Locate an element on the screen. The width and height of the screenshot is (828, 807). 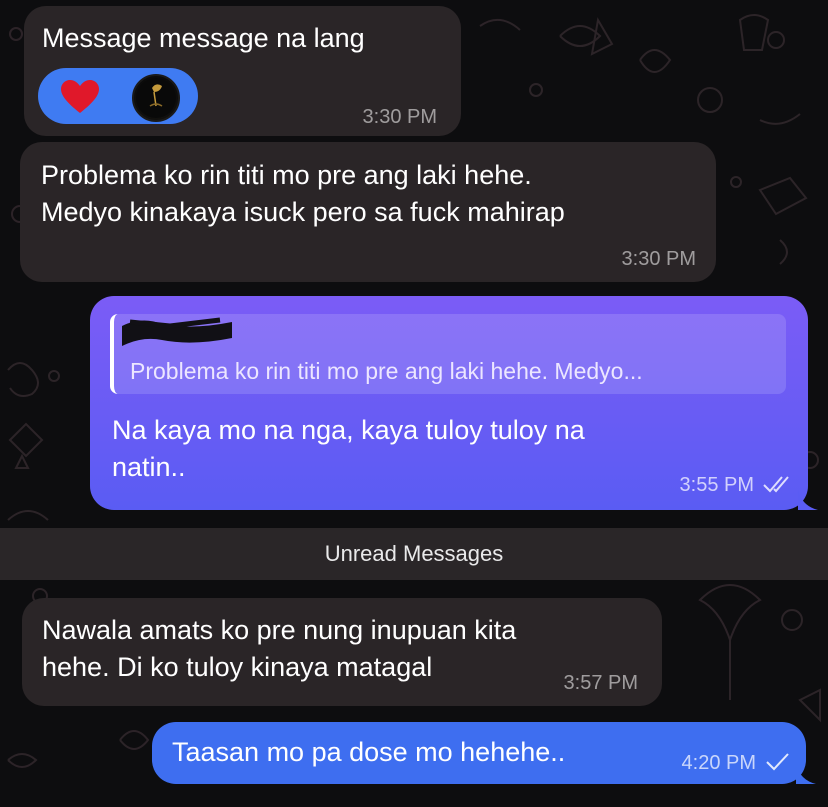
redacted-author-name is located at coordinates (177, 331).